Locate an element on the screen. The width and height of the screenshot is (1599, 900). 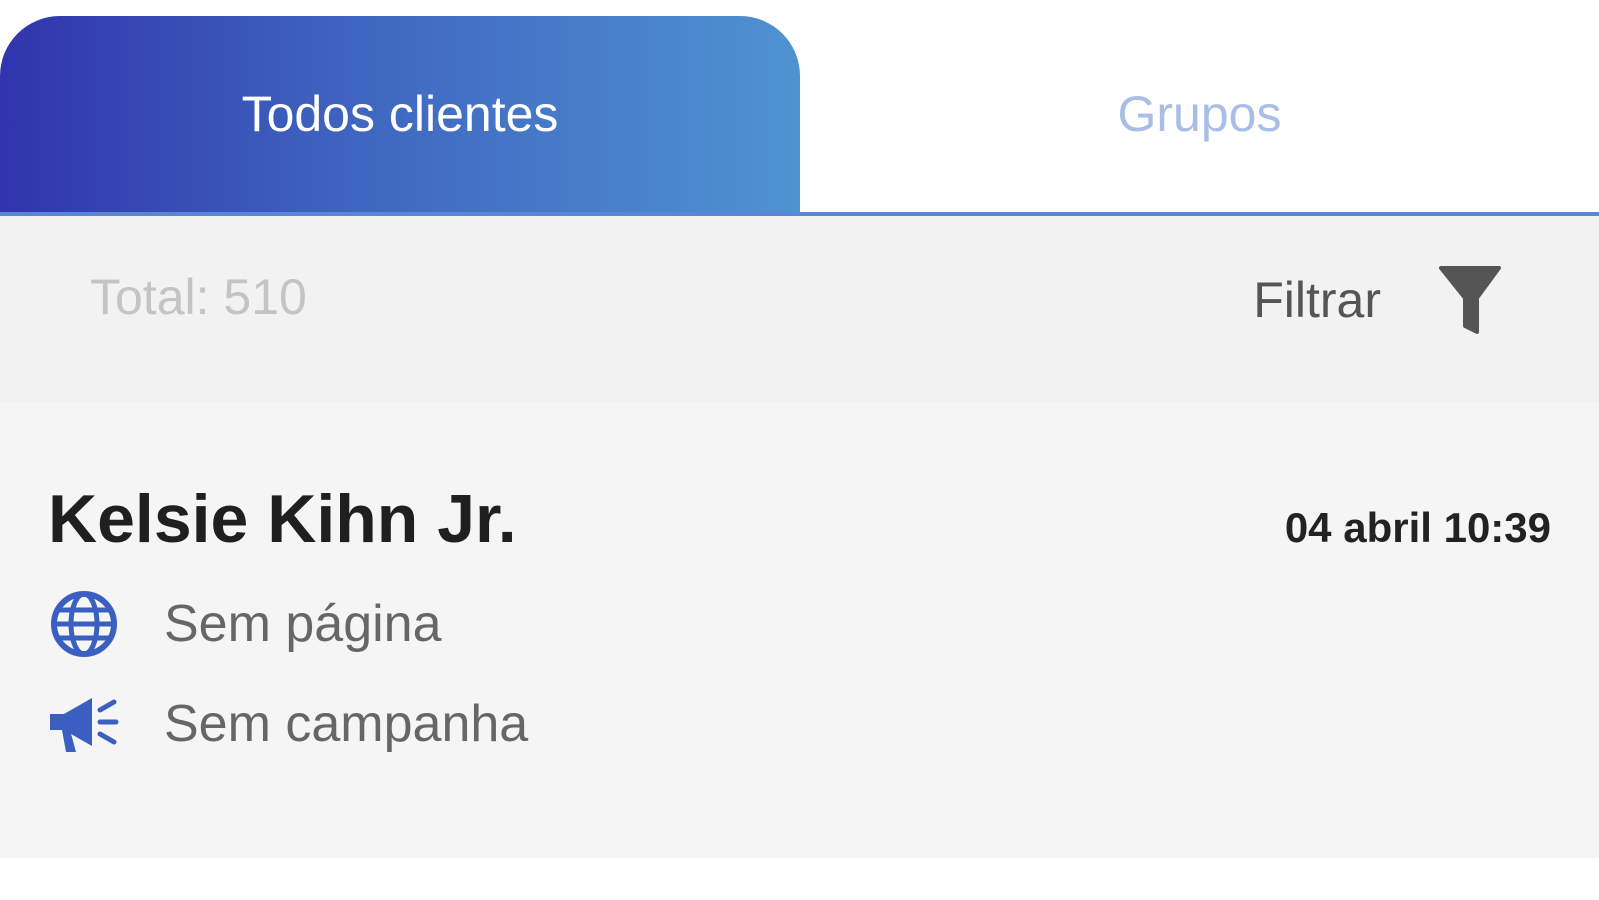
client-date: 04 abril 10:39 is located at coordinates (1417, 527).